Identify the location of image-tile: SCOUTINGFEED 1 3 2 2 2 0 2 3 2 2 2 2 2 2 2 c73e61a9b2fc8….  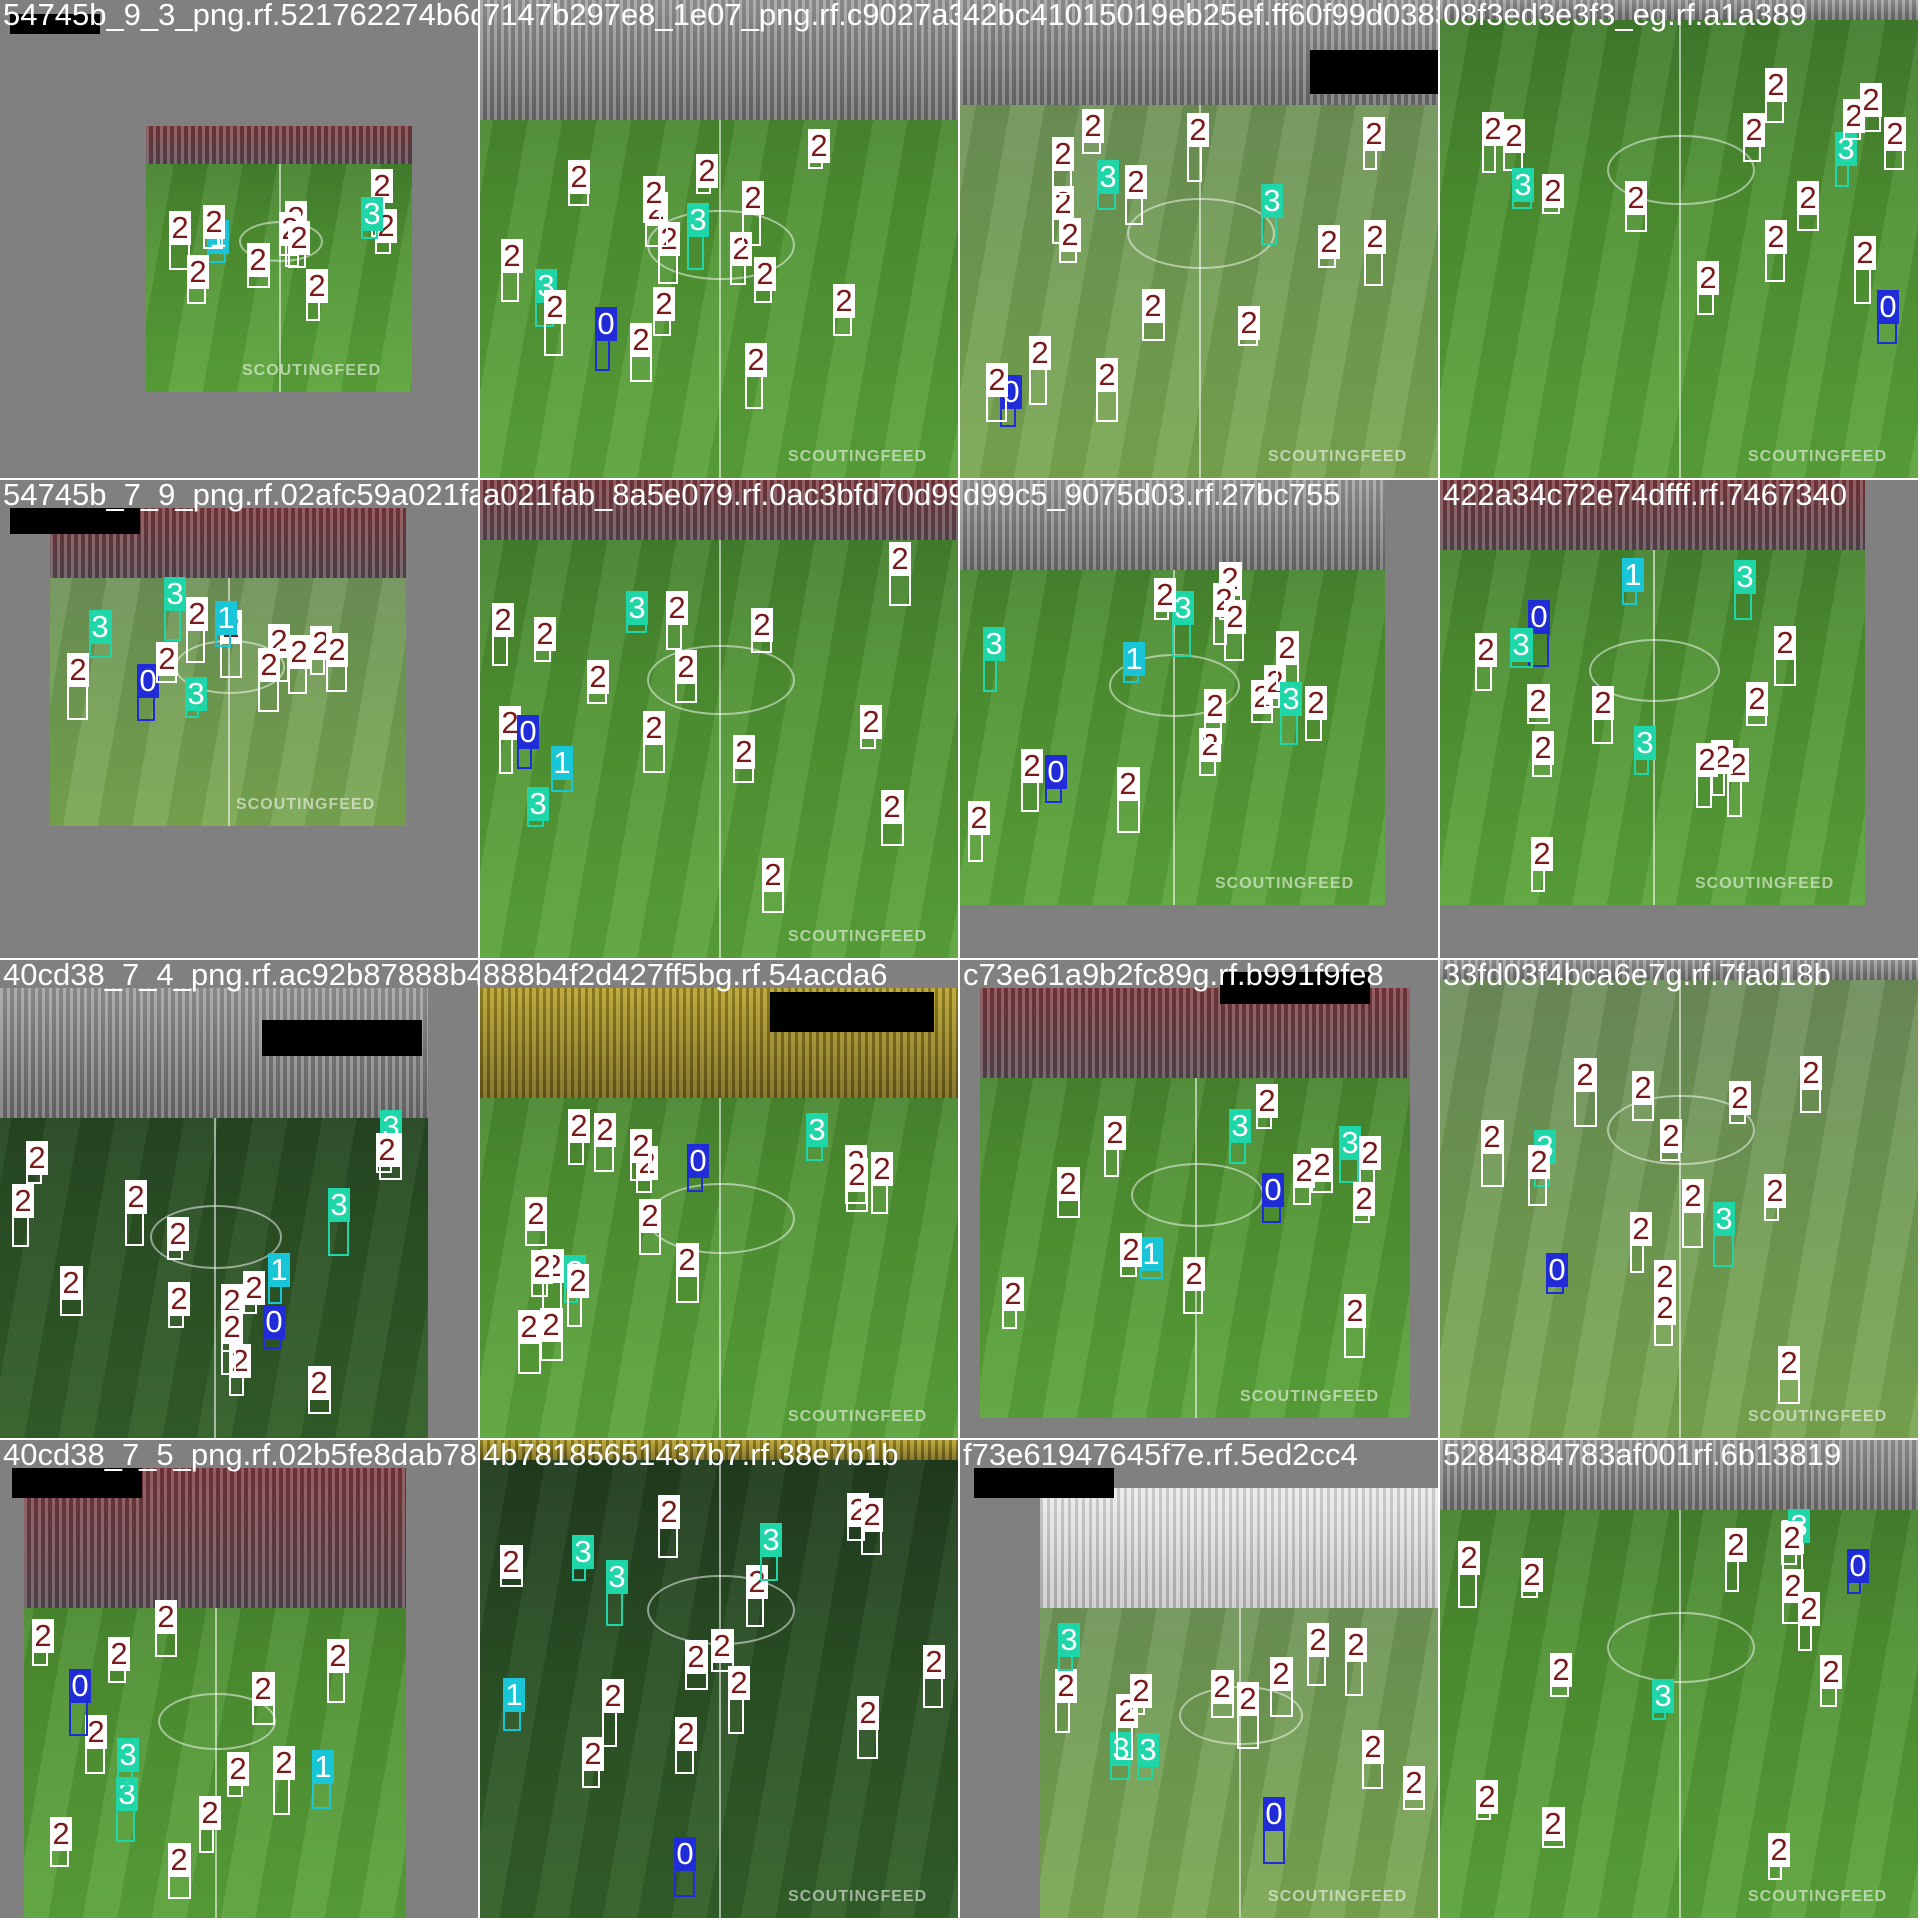
(1199, 1199).